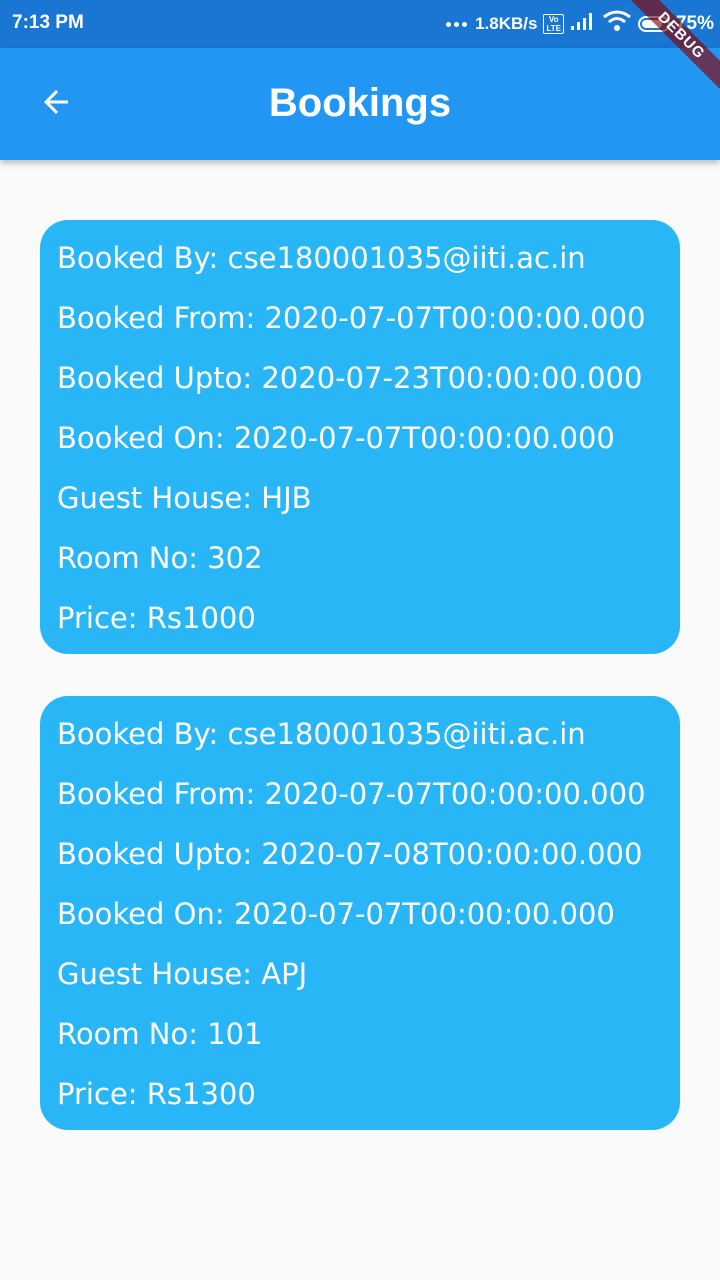  What do you see at coordinates (452, 854) in the screenshot?
I see `booked-upto-value: 2020-07-08T00:00:00.000` at bounding box center [452, 854].